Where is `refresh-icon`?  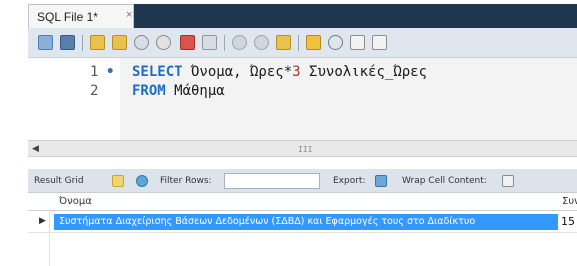 refresh-icon is located at coordinates (142, 181).